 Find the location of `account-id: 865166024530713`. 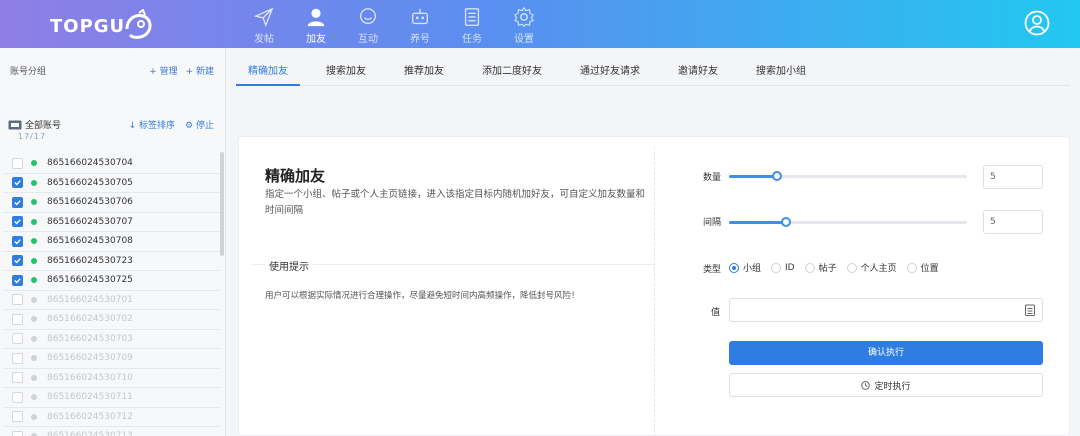

account-id: 865166024530713 is located at coordinates (90, 433).